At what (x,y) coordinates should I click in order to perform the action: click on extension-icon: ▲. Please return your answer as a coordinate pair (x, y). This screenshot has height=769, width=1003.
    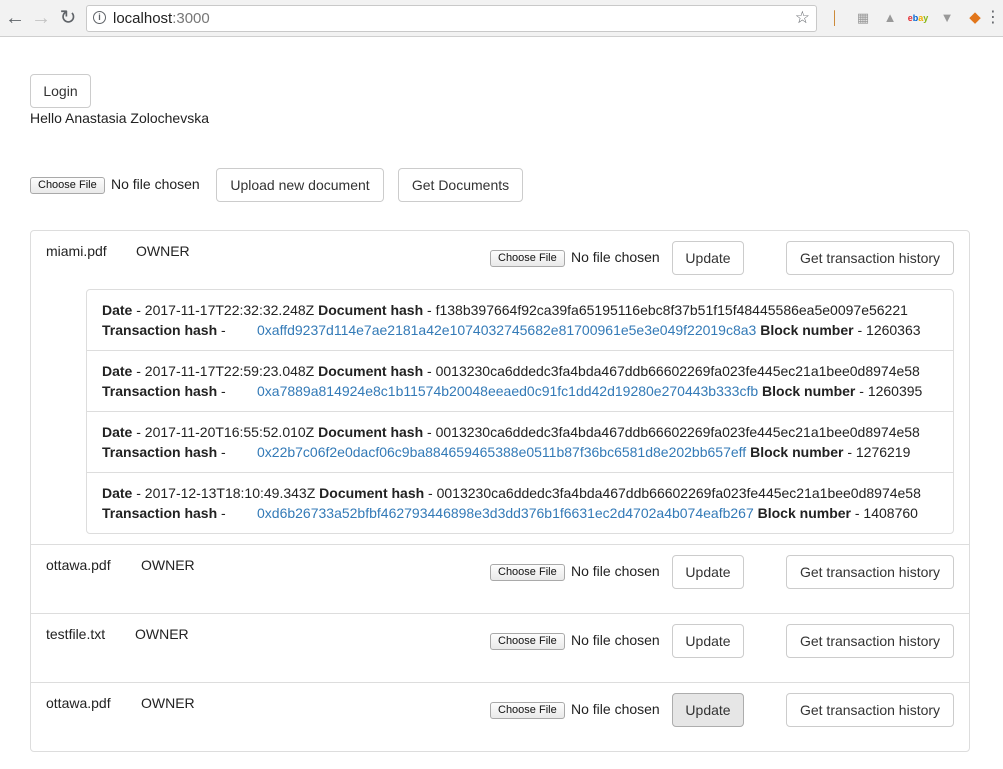
    Looking at the image, I should click on (890, 18).